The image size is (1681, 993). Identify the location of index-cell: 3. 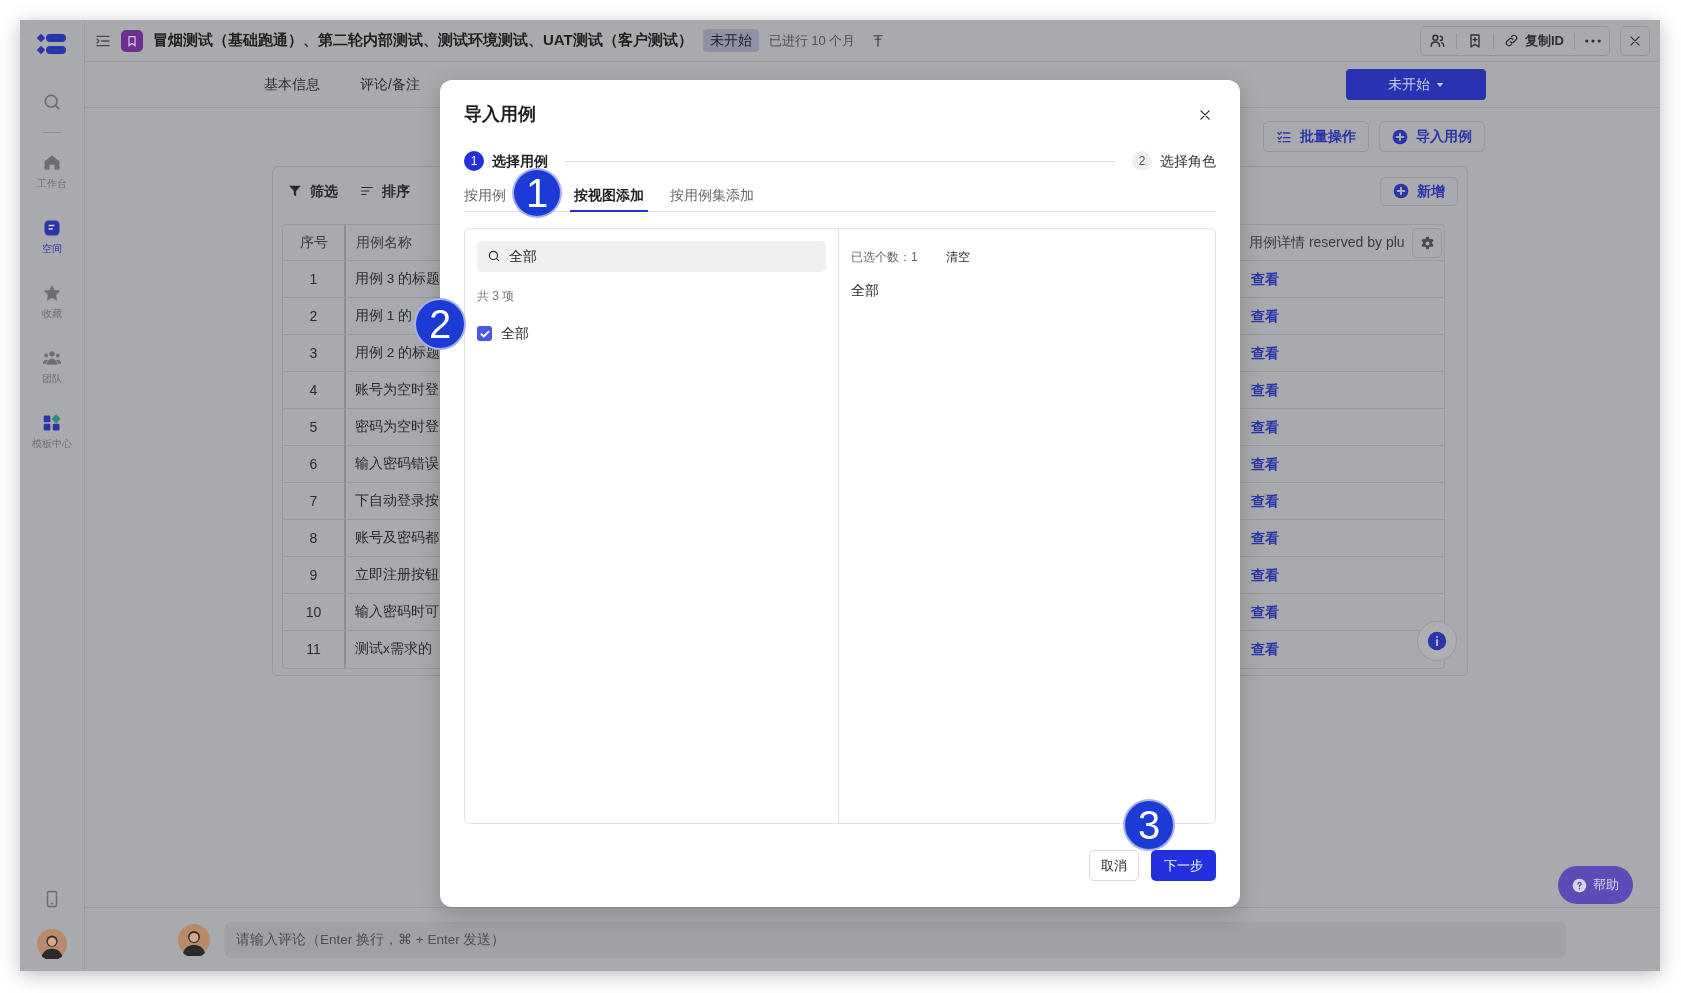
(314, 353).